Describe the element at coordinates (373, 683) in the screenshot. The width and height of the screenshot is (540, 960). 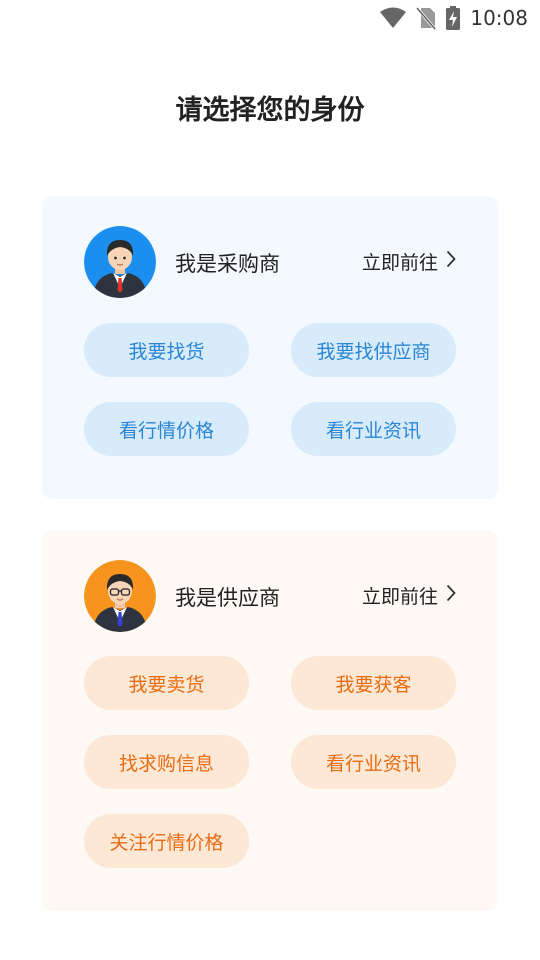
I see `supplier-action-get-customers-button: 我要获客` at that location.